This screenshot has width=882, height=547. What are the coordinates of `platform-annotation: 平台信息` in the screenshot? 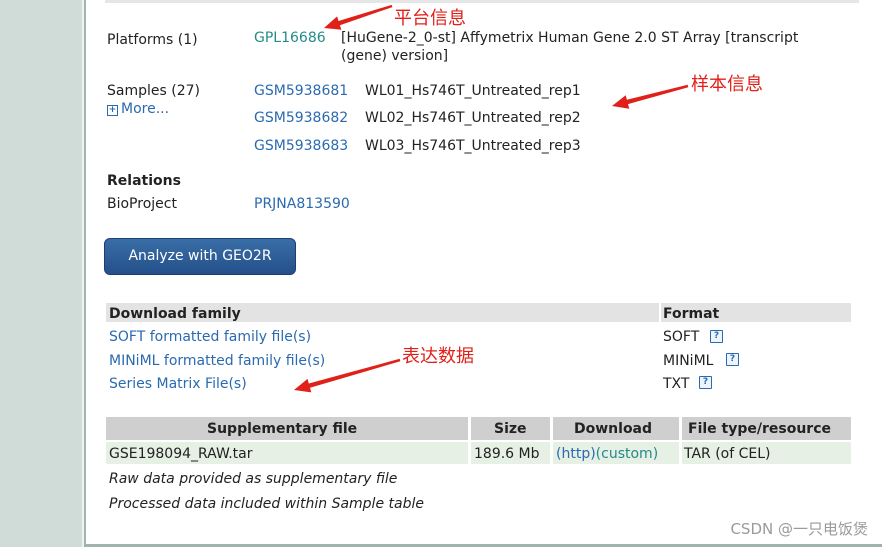 It's located at (430, 18).